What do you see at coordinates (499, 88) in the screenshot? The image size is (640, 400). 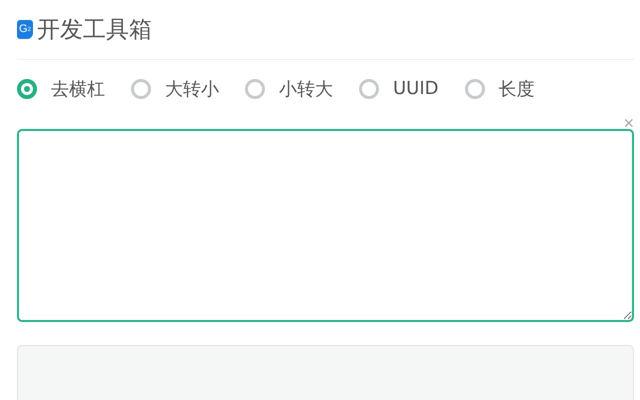 I see `mode-radio: 长度` at bounding box center [499, 88].